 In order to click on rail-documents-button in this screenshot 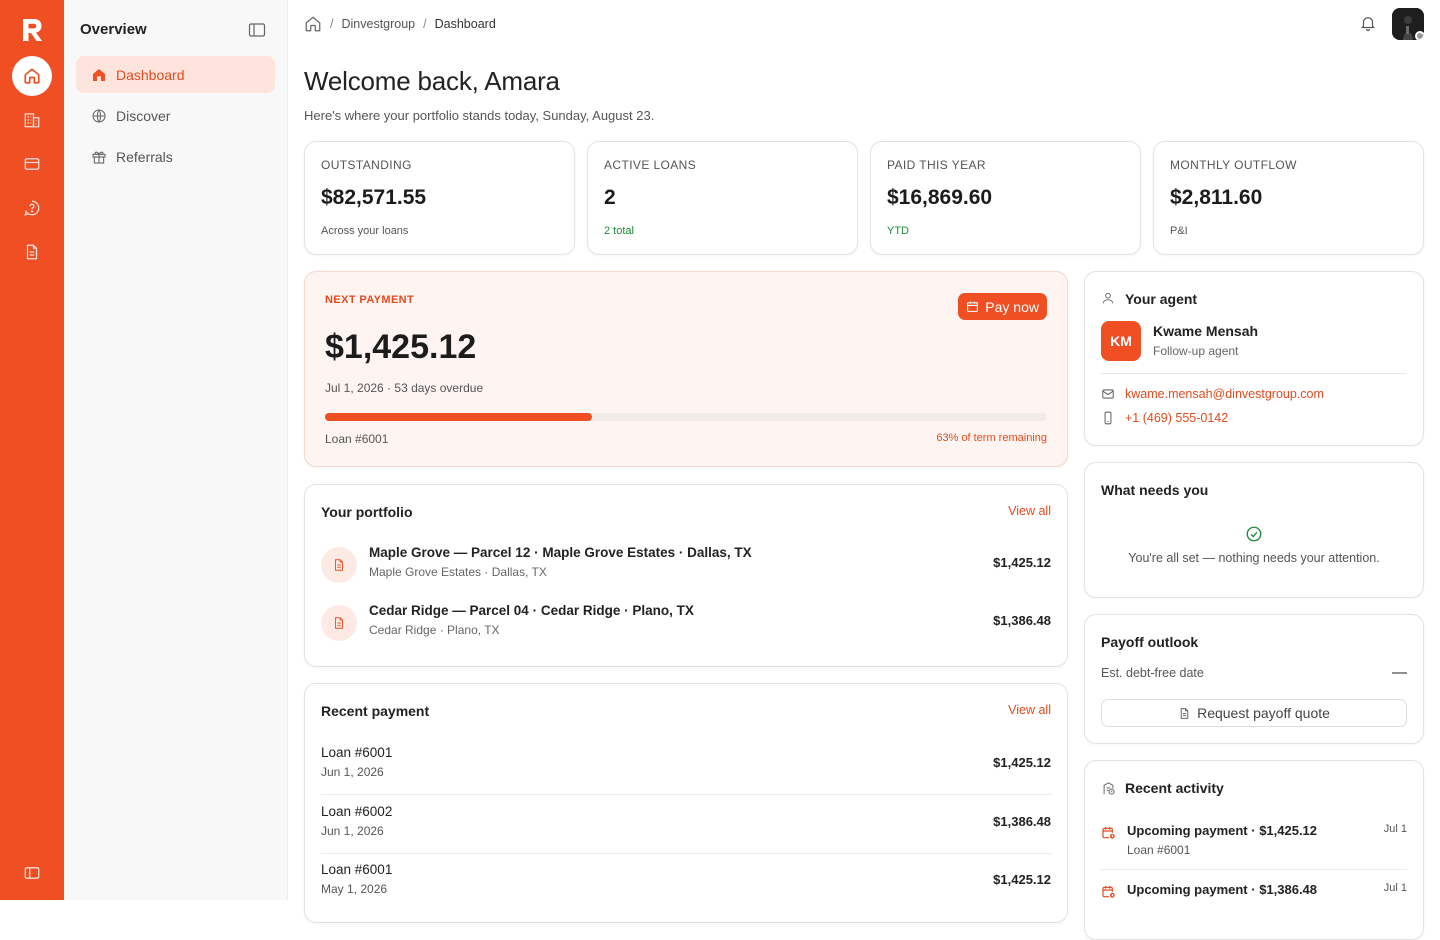, I will do `click(32, 252)`.